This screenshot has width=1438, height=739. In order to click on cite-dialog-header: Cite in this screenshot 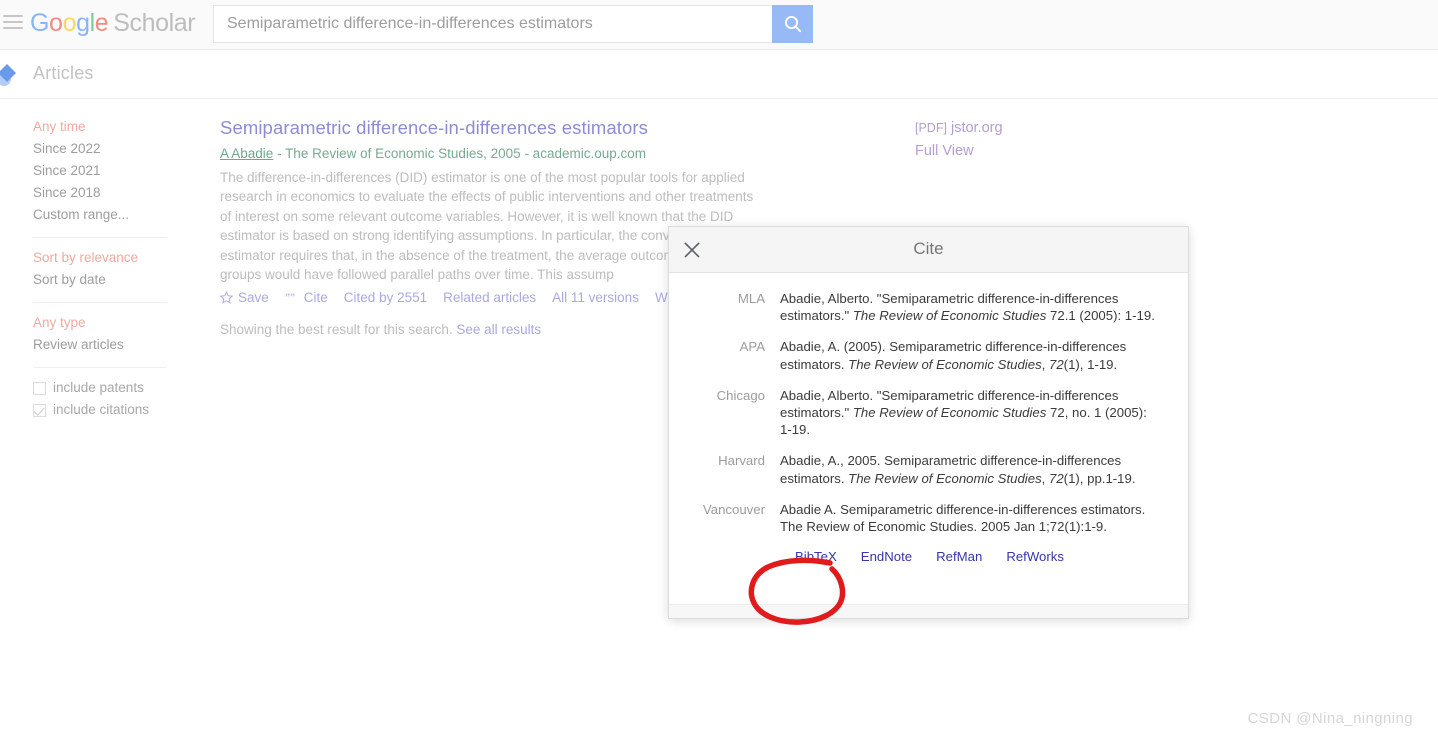, I will do `click(928, 250)`.